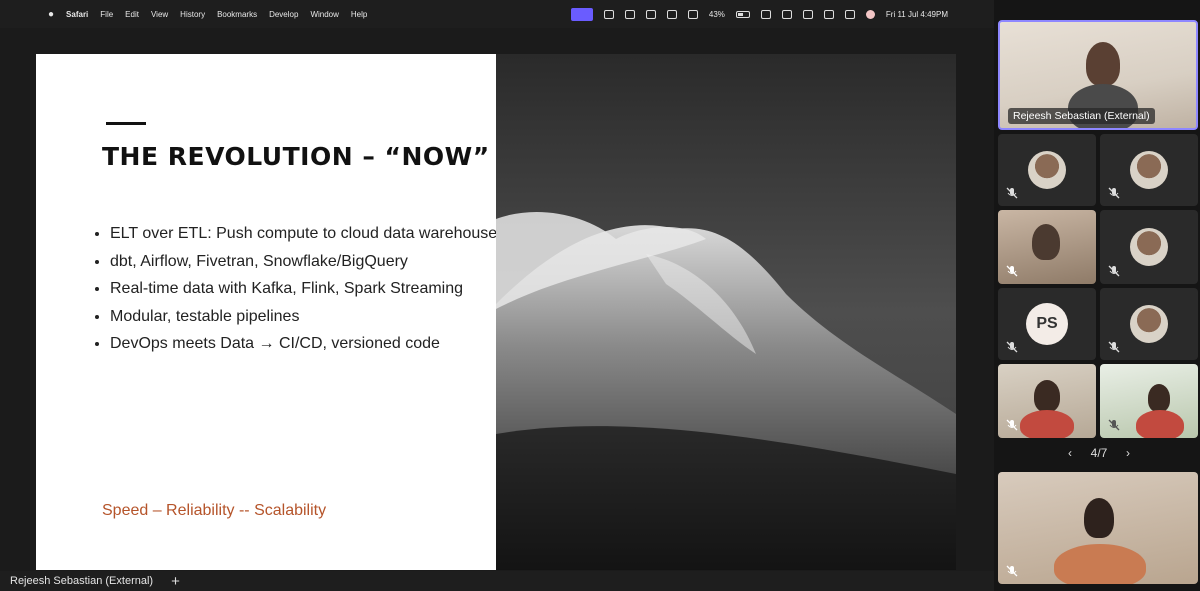  I want to click on user-icon, so click(807, 14).